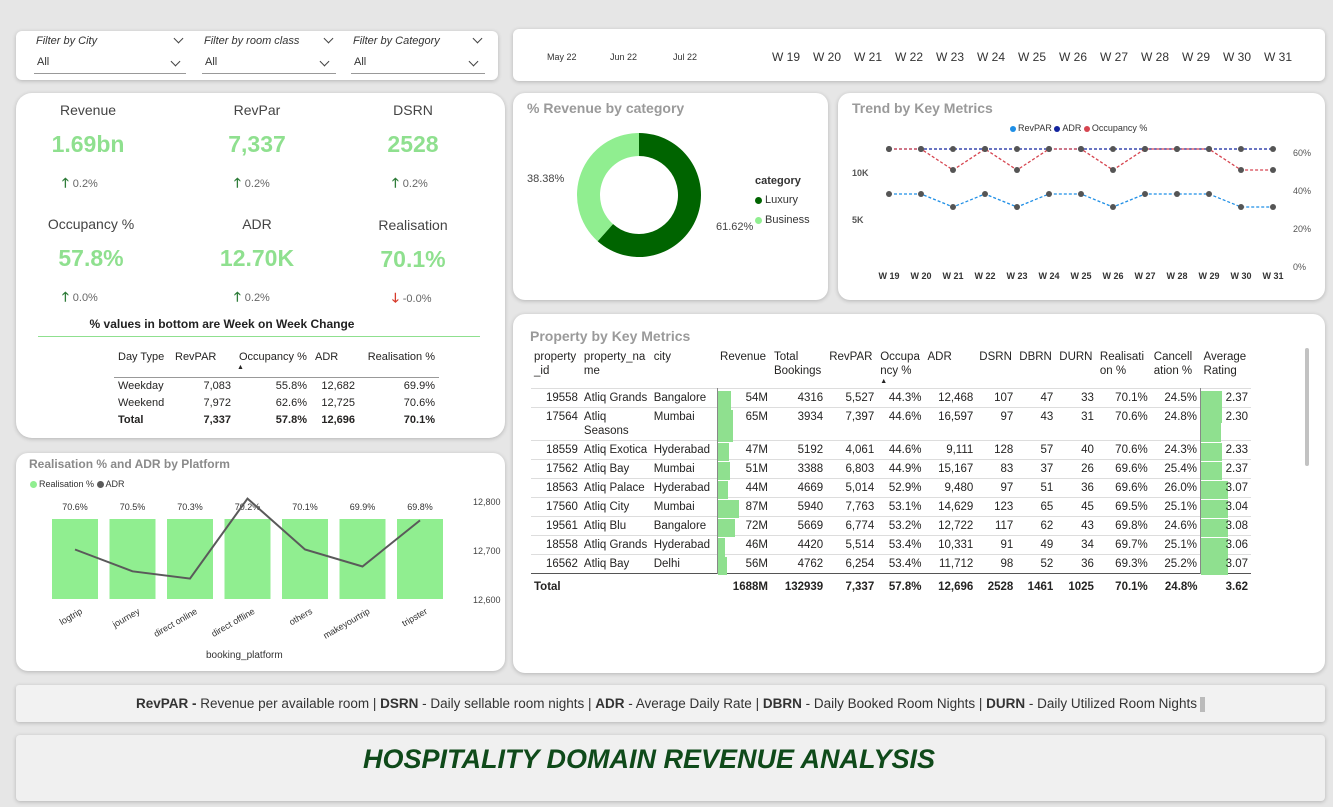  What do you see at coordinates (75, 559) in the screenshot?
I see `bar-logtrip` at bounding box center [75, 559].